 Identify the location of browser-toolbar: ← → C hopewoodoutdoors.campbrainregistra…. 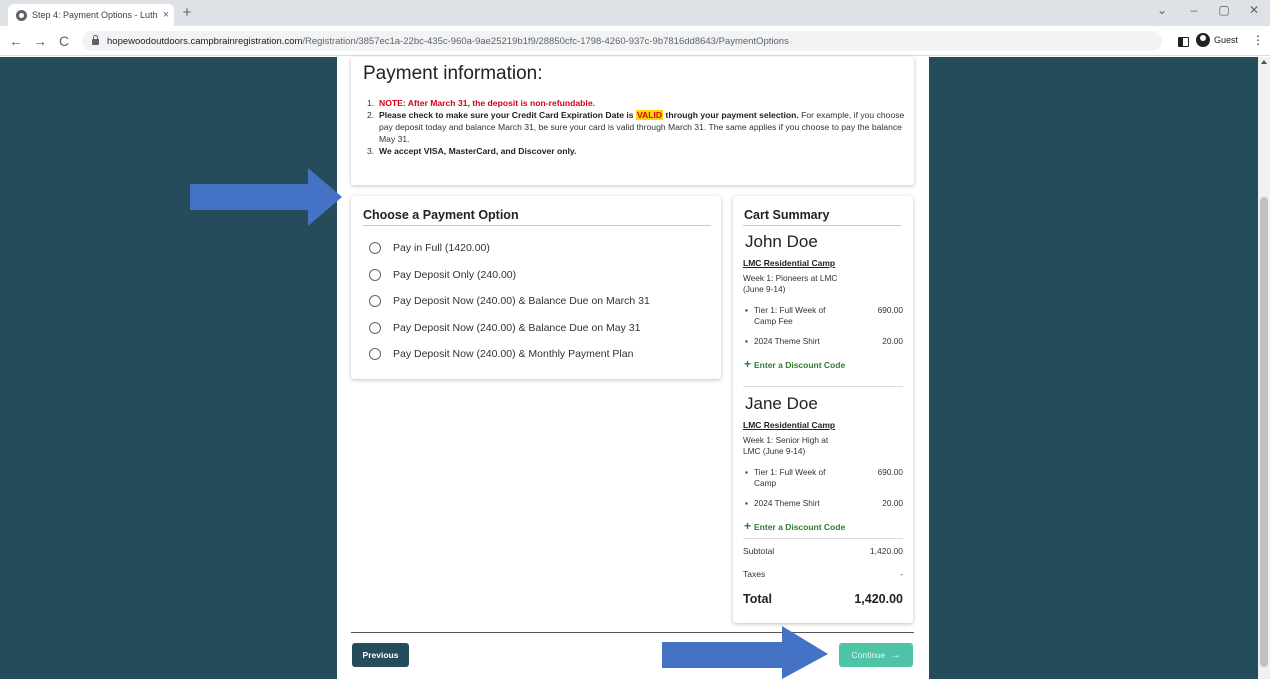
(635, 41).